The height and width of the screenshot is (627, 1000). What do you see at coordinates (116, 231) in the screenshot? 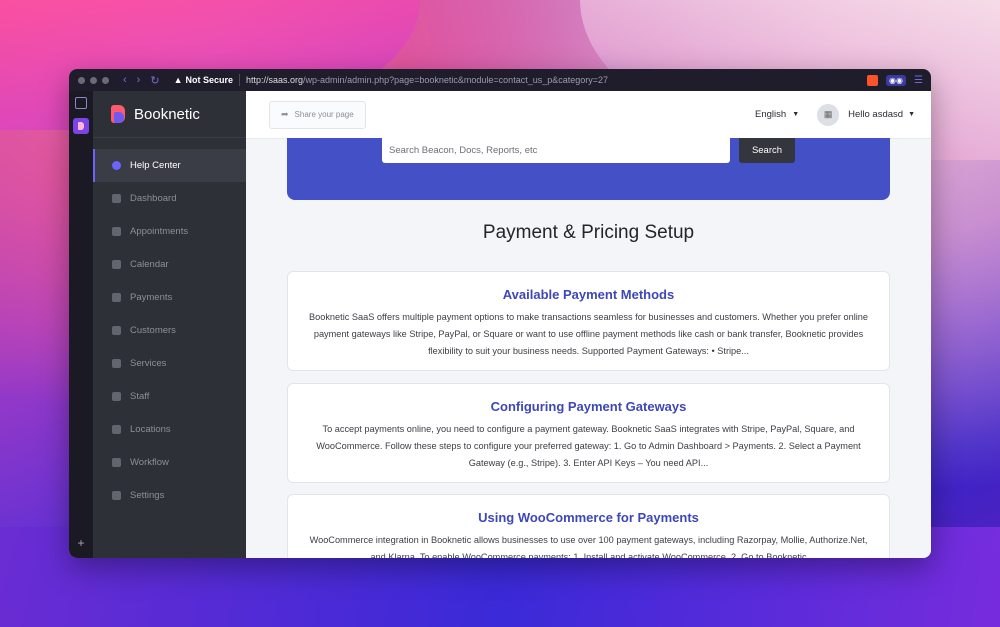
I see `clock-icon` at bounding box center [116, 231].